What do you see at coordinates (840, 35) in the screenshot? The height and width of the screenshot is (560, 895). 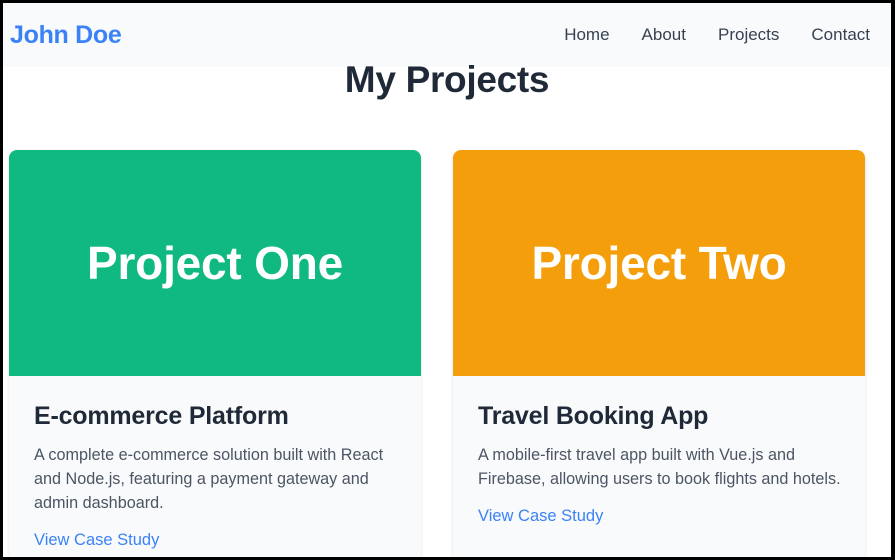 I see `nav-link-contact: Contact` at bounding box center [840, 35].